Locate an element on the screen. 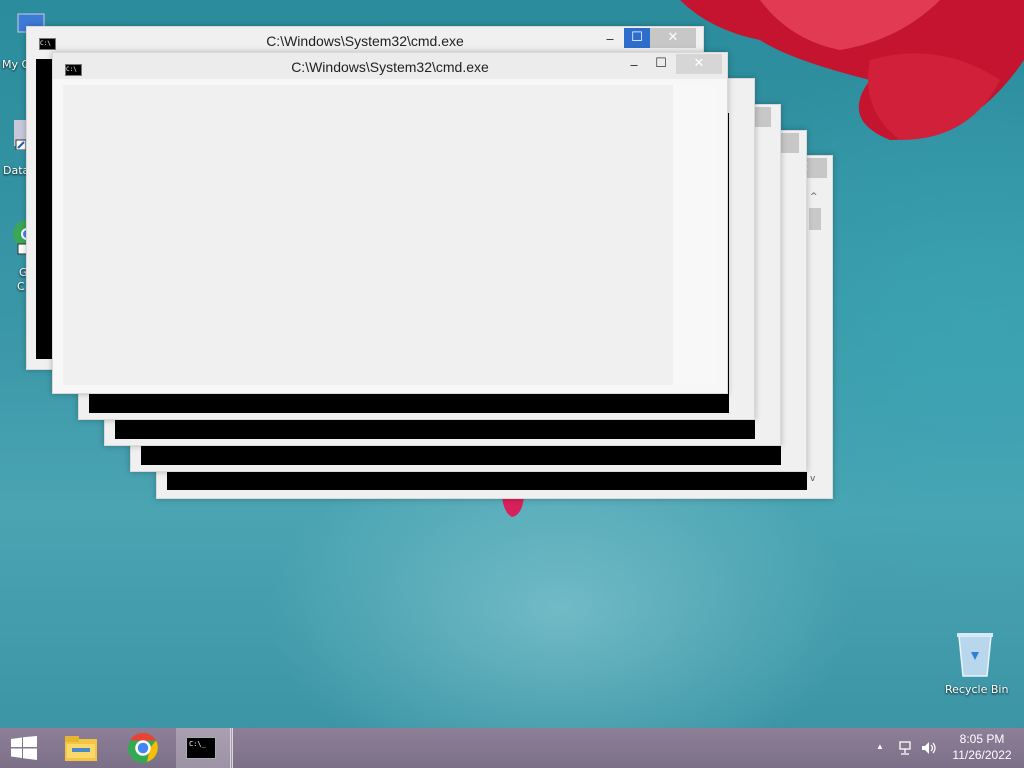  clock: 8:05 PM 11/26/2022 is located at coordinates (982, 747).